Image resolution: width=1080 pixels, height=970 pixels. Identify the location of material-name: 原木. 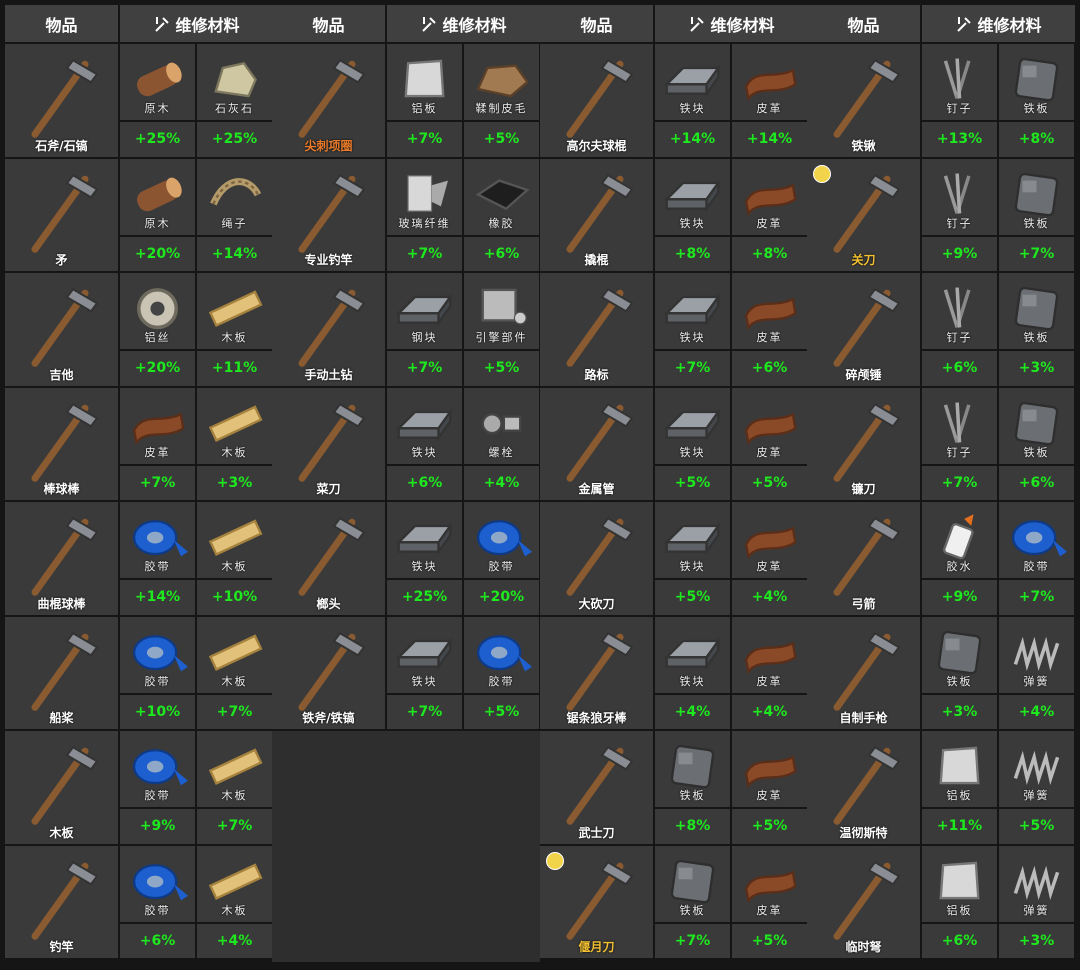
(157, 108).